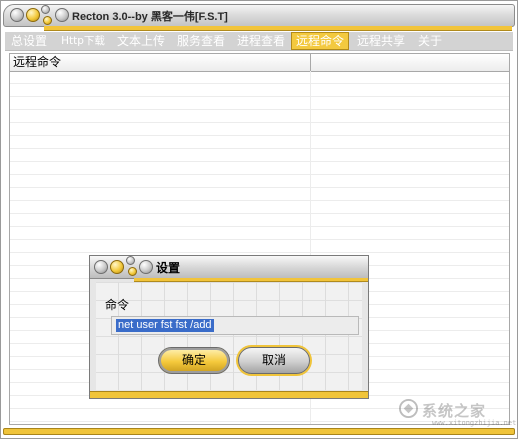 This screenshot has width=518, height=439. Describe the element at coordinates (146, 267) in the screenshot. I see `dialog-system-menu-button` at that location.